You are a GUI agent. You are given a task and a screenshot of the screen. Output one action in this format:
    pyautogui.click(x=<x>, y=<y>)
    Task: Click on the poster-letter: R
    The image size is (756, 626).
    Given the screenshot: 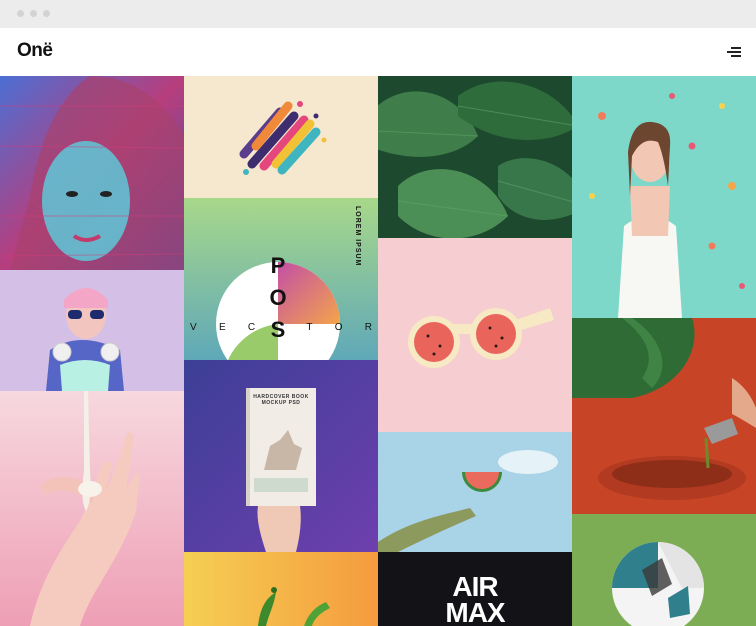 What is the action you would take?
    pyautogui.click(x=368, y=327)
    